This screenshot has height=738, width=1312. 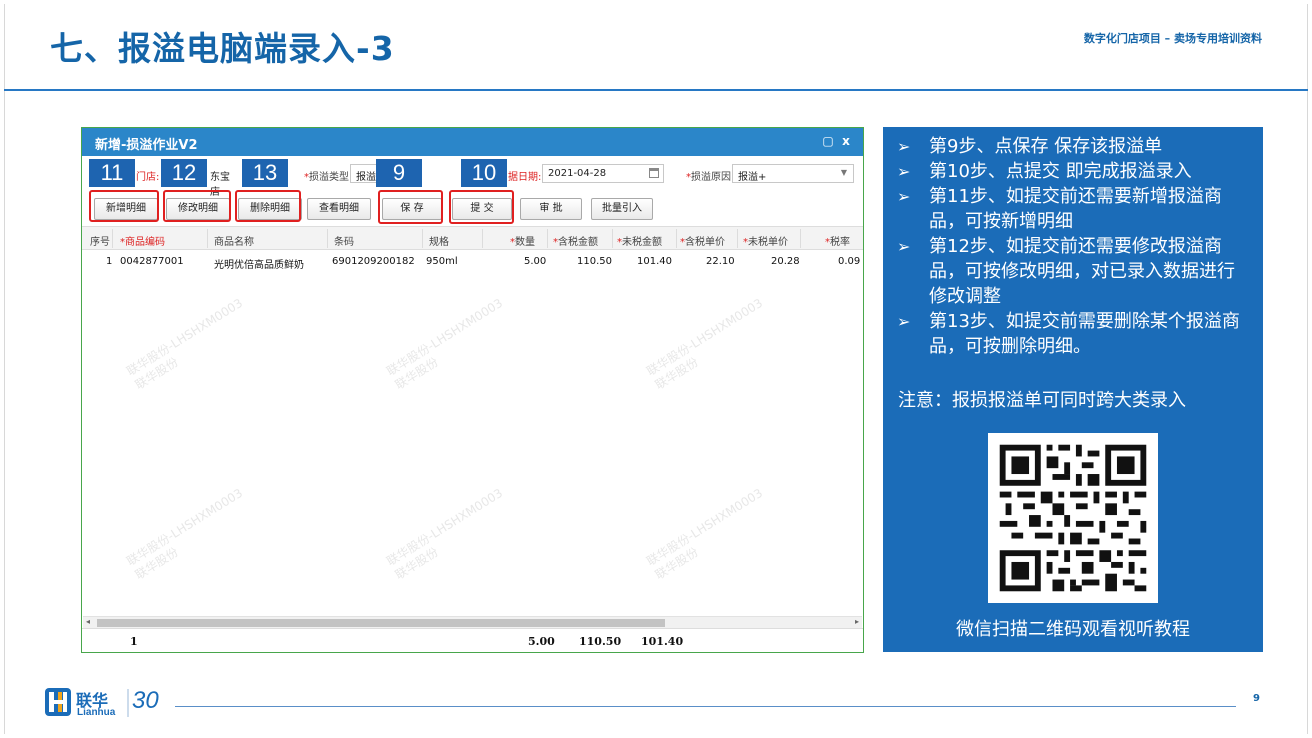 I want to click on col-header-spec: 规格, so click(x=439, y=240).